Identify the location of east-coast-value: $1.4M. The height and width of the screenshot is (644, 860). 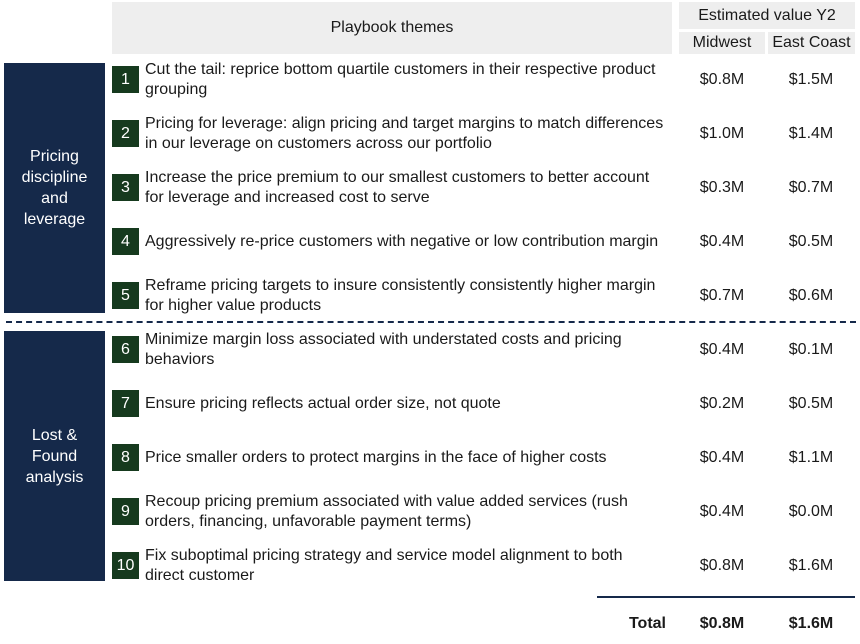
(811, 133).